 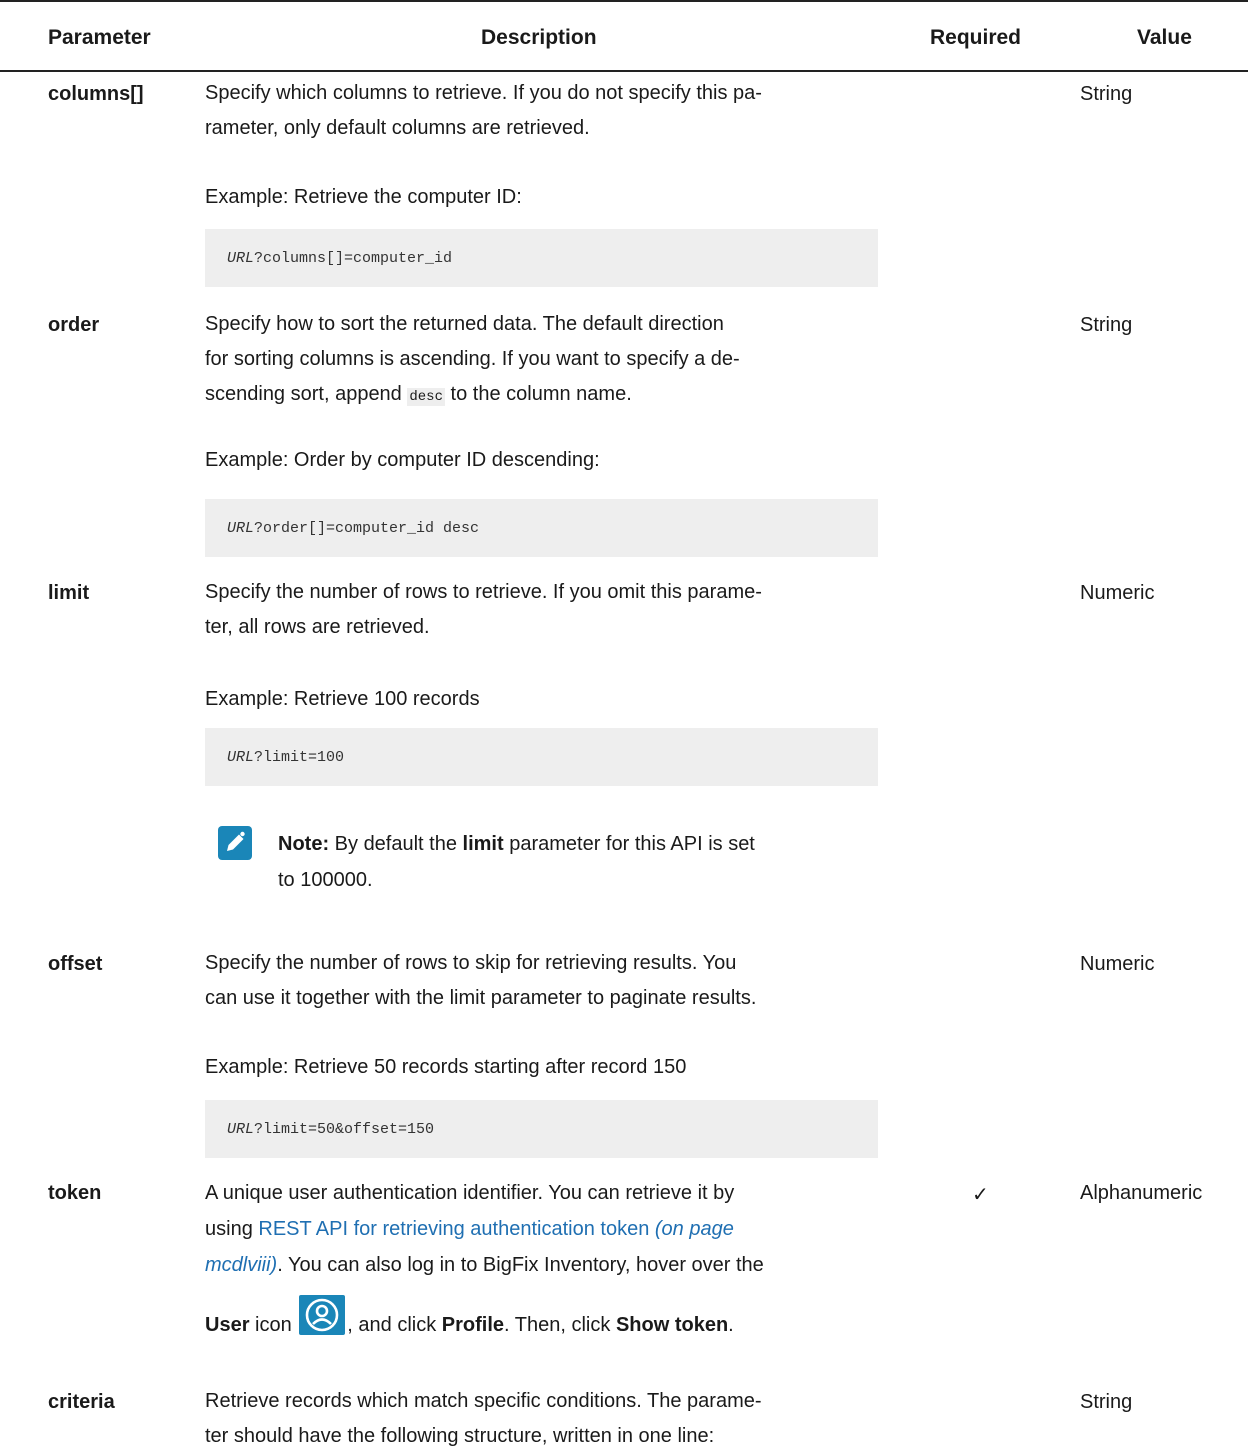 I want to click on show-token-bold: Show token, so click(x=672, y=1325).